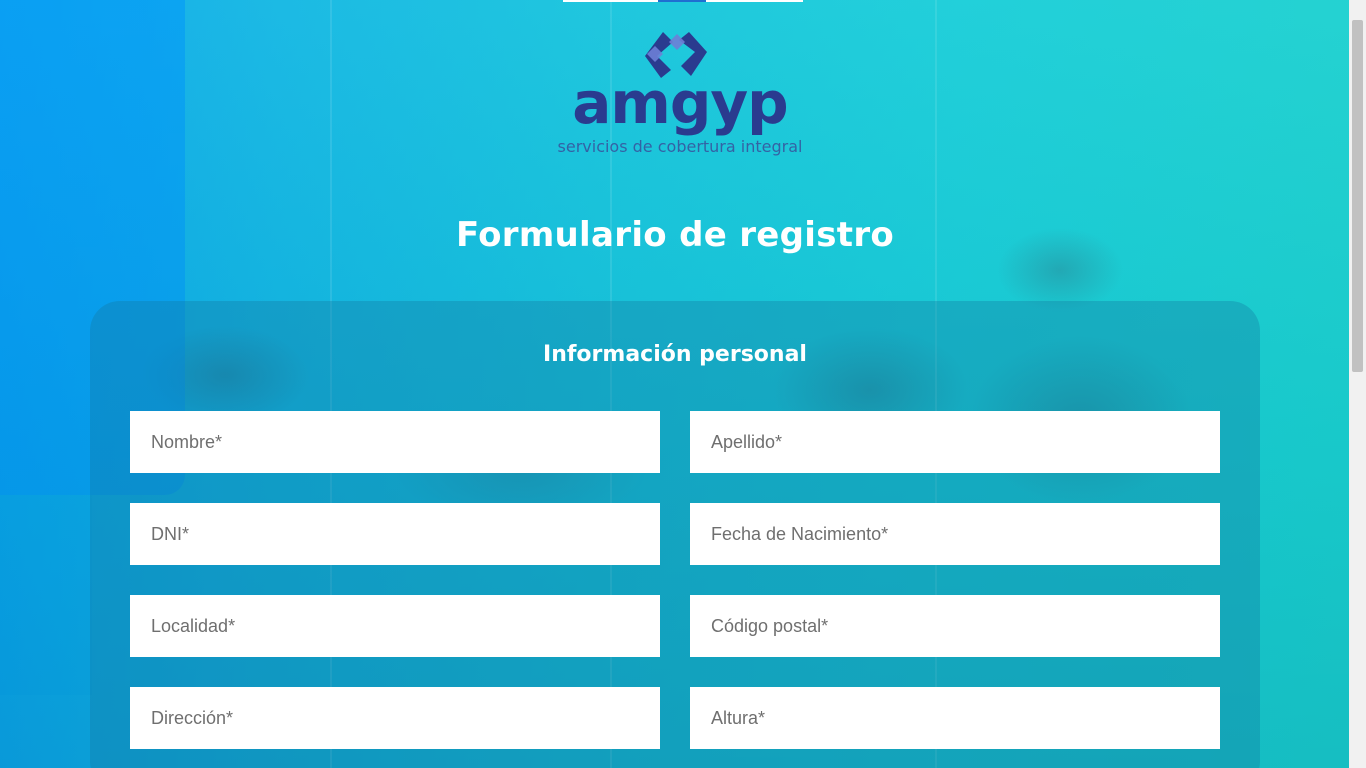 This screenshot has width=1366, height=768. I want to click on localidad-input, so click(395, 626).